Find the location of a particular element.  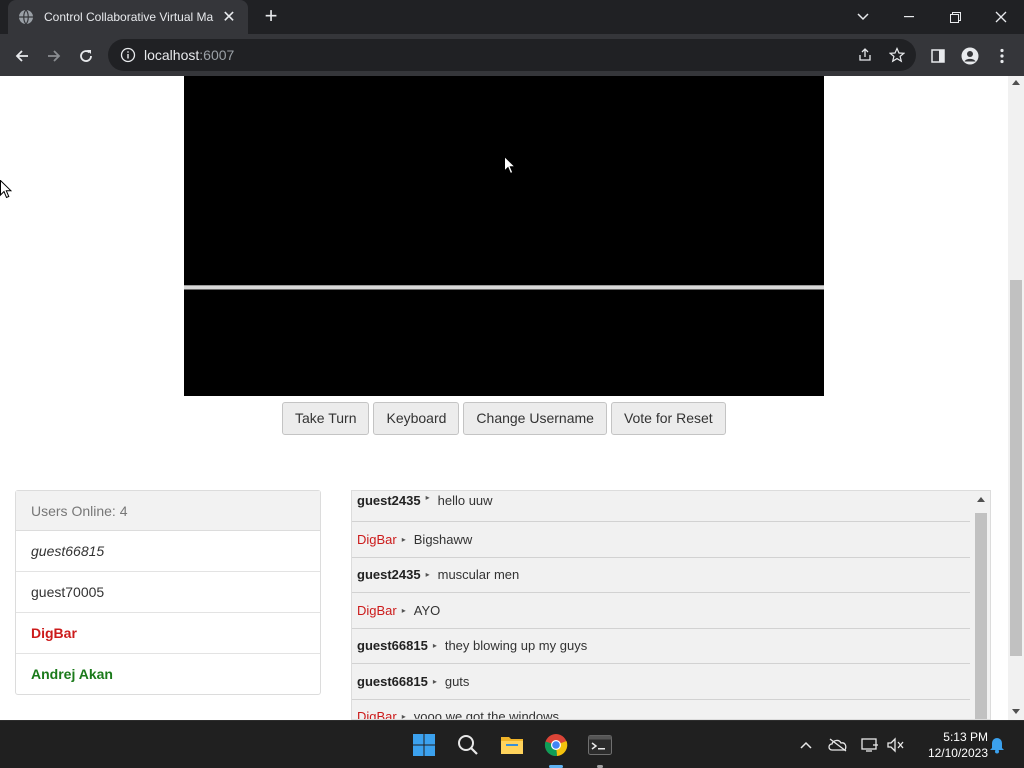

onedrive-icon is located at coordinates (838, 745).